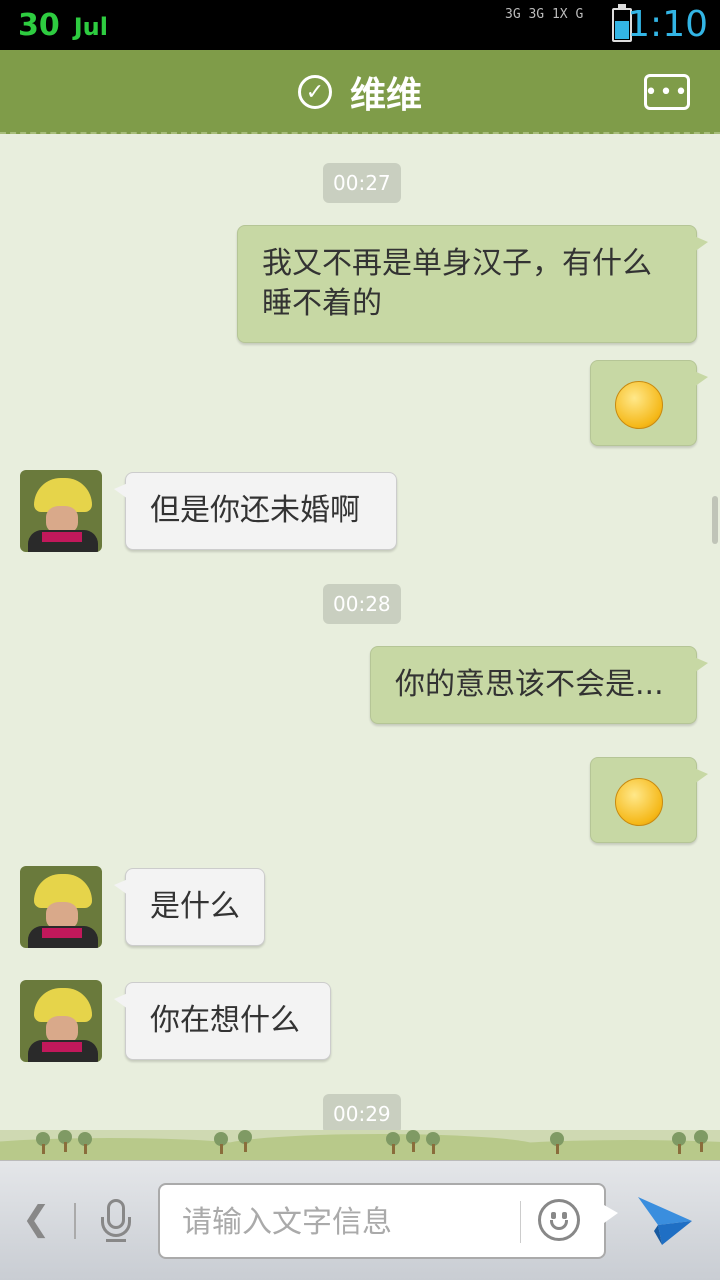  What do you see at coordinates (63, 25) in the screenshot?
I see `status-date: 30 Jul` at bounding box center [63, 25].